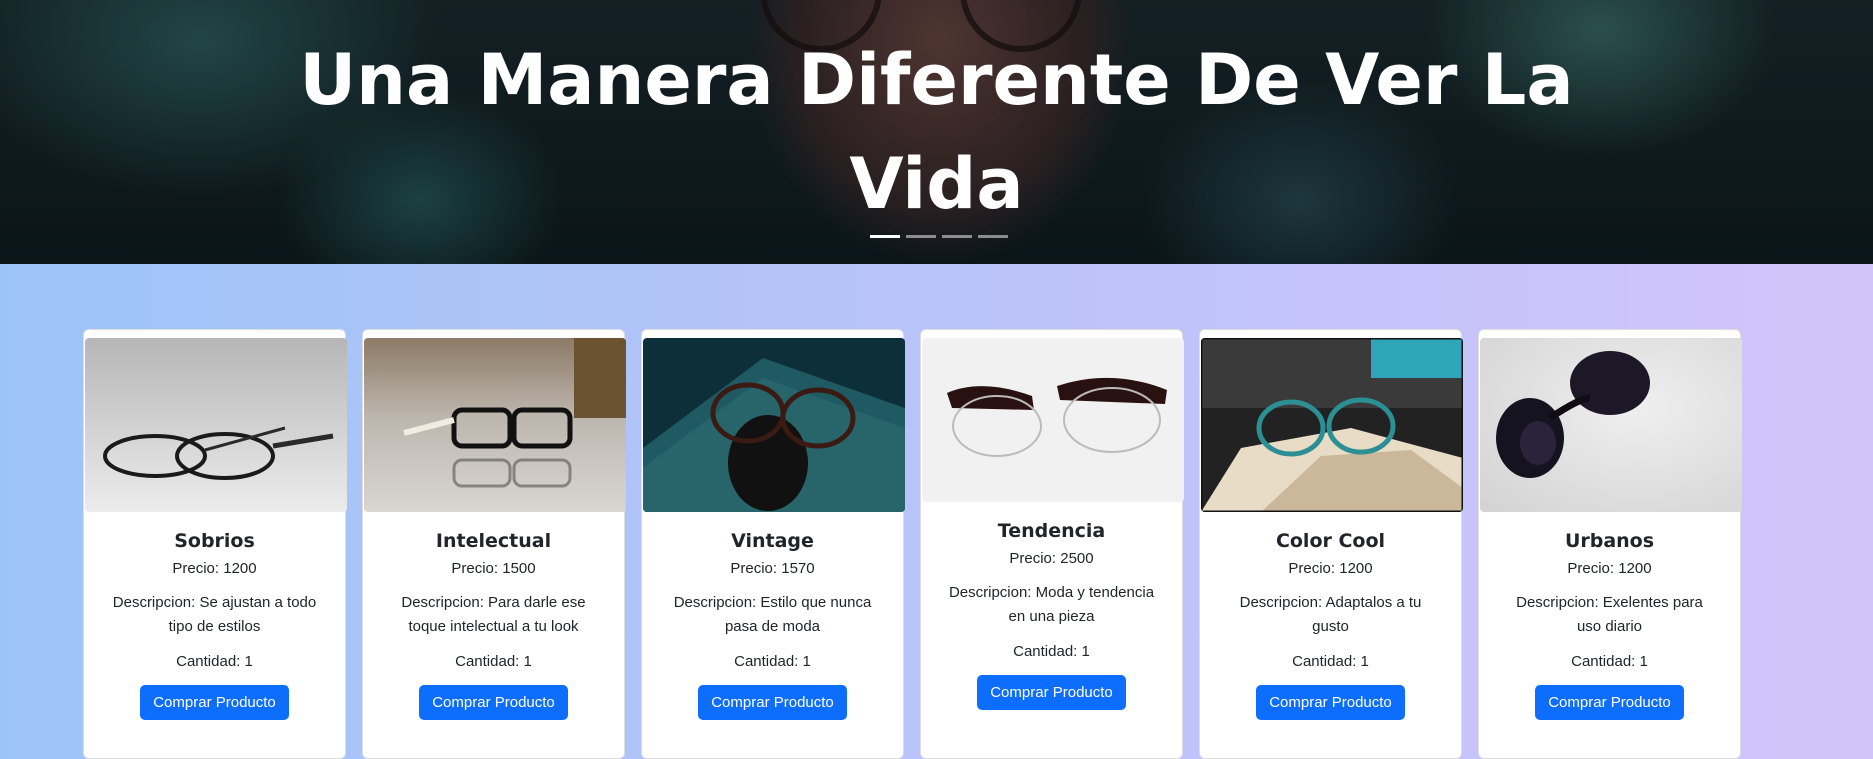 This screenshot has width=1873, height=759. What do you see at coordinates (1609, 541) in the screenshot?
I see `product-title: Urbanos` at bounding box center [1609, 541].